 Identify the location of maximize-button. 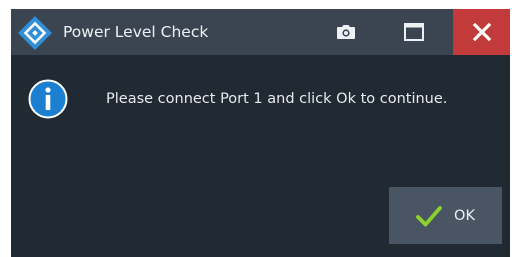
(414, 32).